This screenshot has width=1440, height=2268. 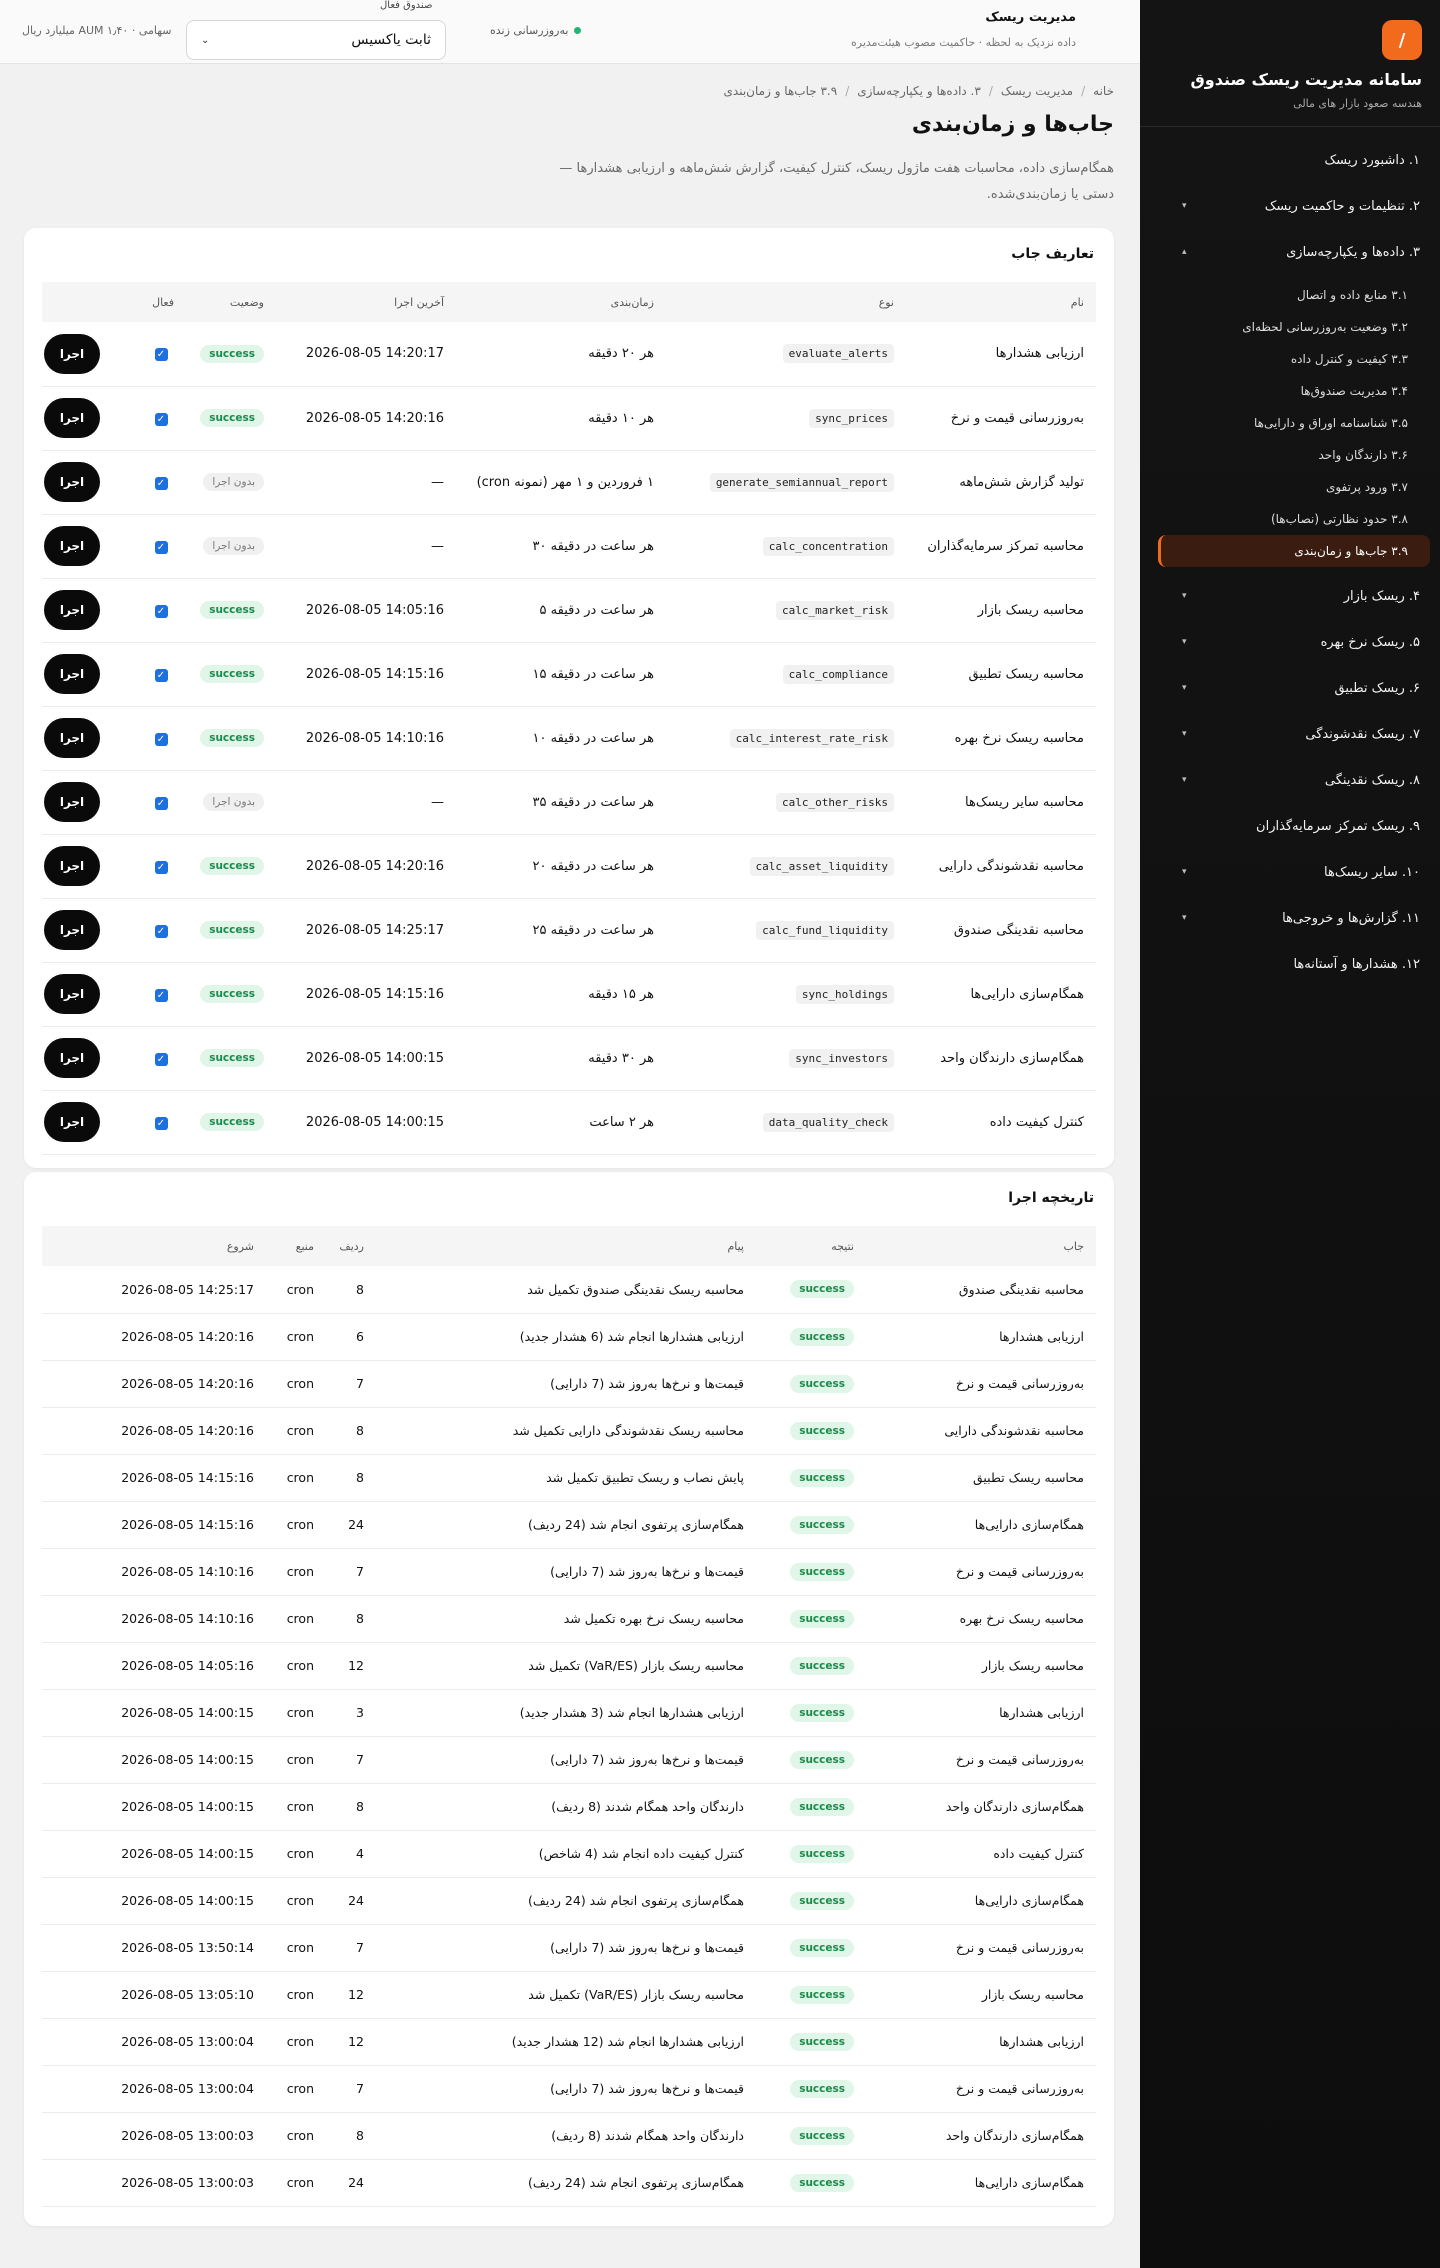 What do you see at coordinates (1294, 295) in the screenshot?
I see `sidebar-subitem: ۳.۱ منابع داده و اتصال` at bounding box center [1294, 295].